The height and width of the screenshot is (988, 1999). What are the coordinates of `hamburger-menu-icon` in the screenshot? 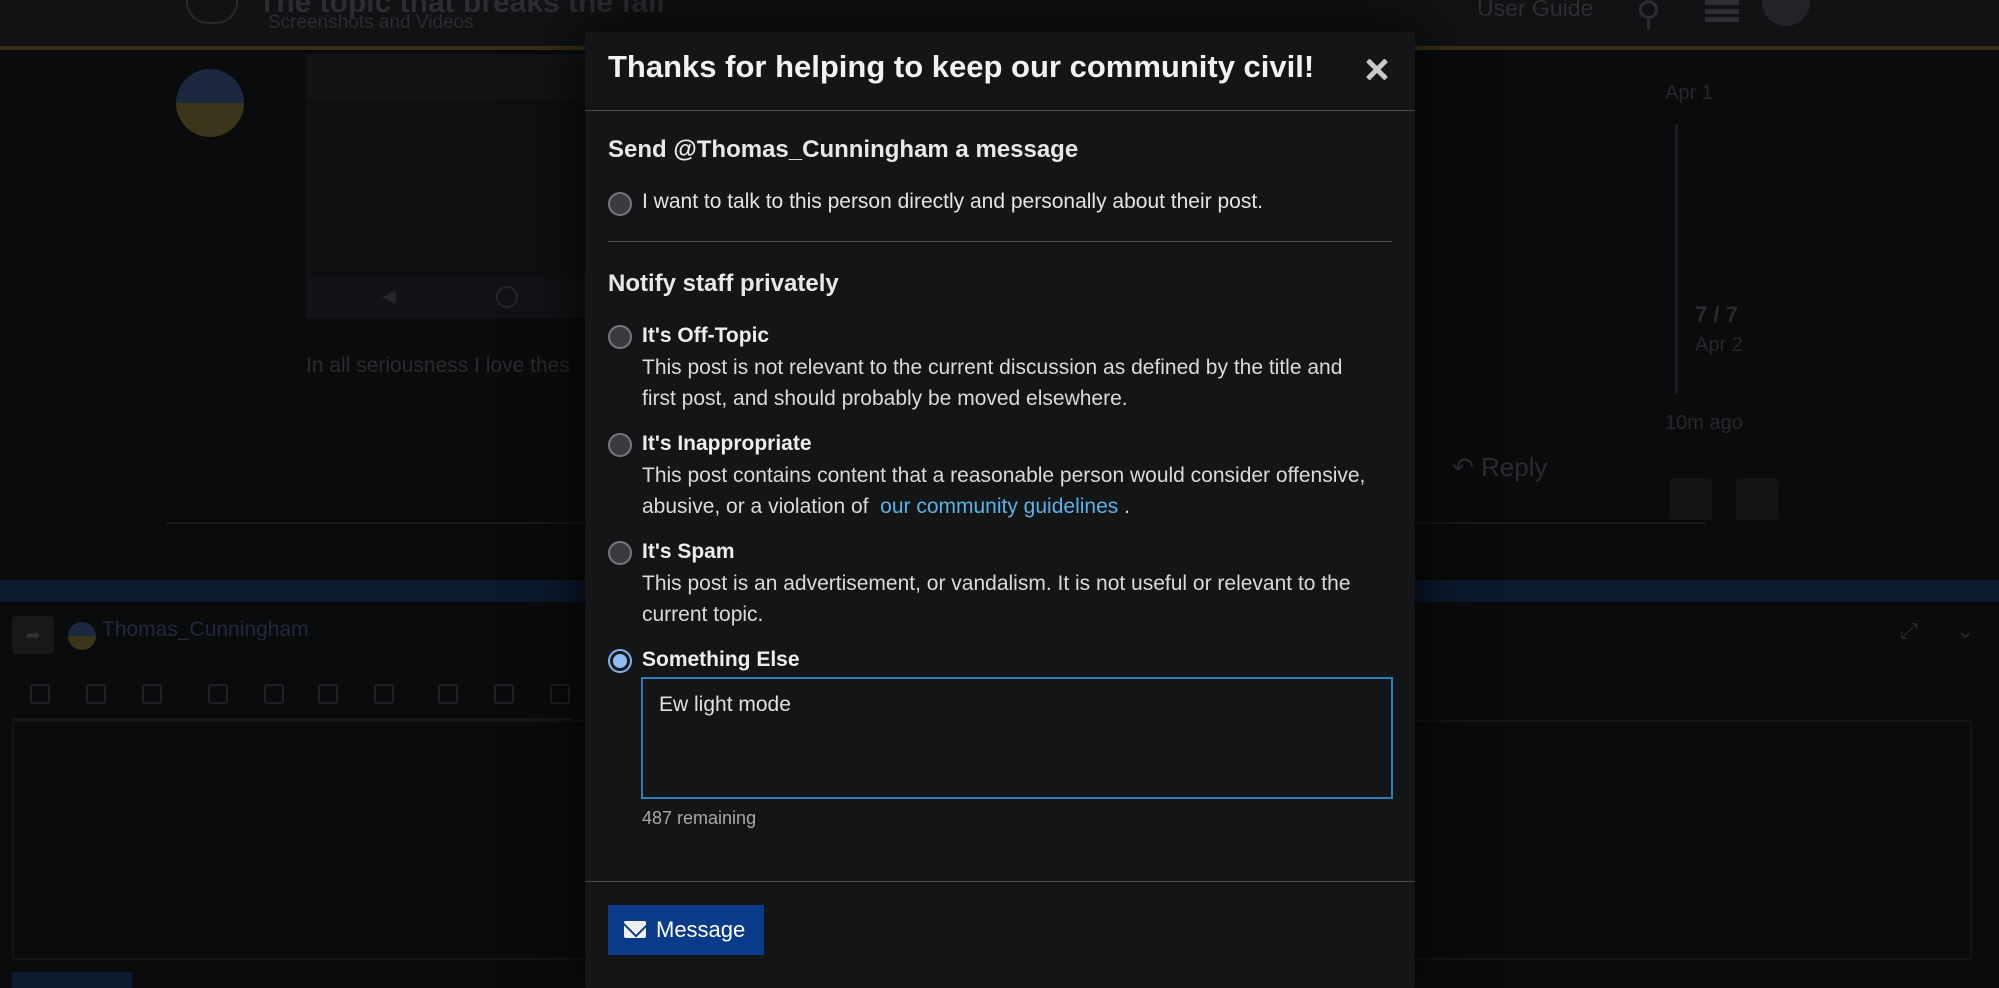 It's located at (1722, 11).